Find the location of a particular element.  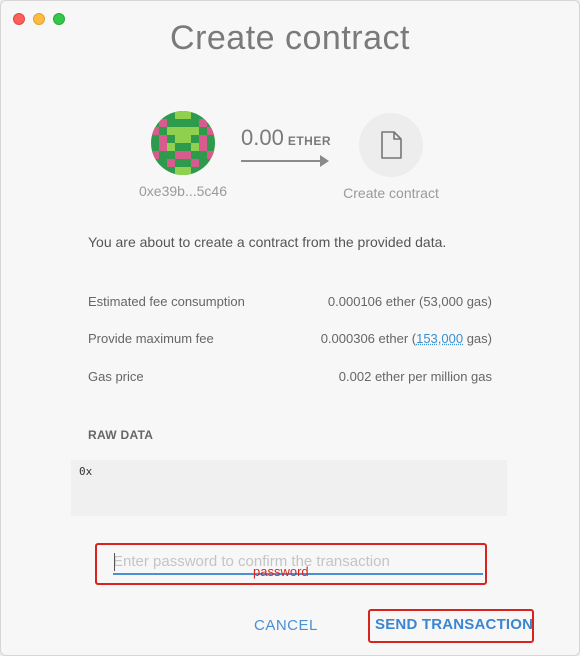

from-address: 0xe39b...5c46 is located at coordinates (183, 191).